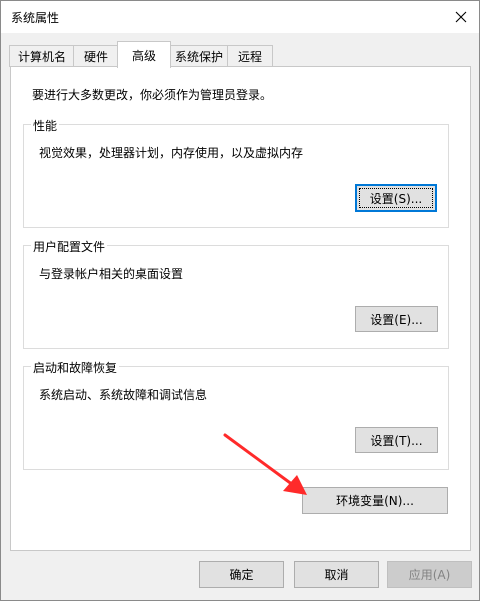 This screenshot has width=480, height=601. I want to click on window-title: 系统属性, so click(35, 18).